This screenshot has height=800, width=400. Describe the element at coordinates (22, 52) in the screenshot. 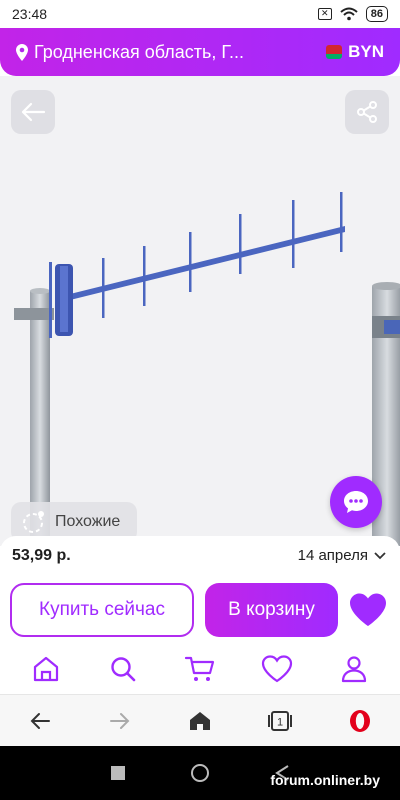

I see `location-pin-icon` at that location.